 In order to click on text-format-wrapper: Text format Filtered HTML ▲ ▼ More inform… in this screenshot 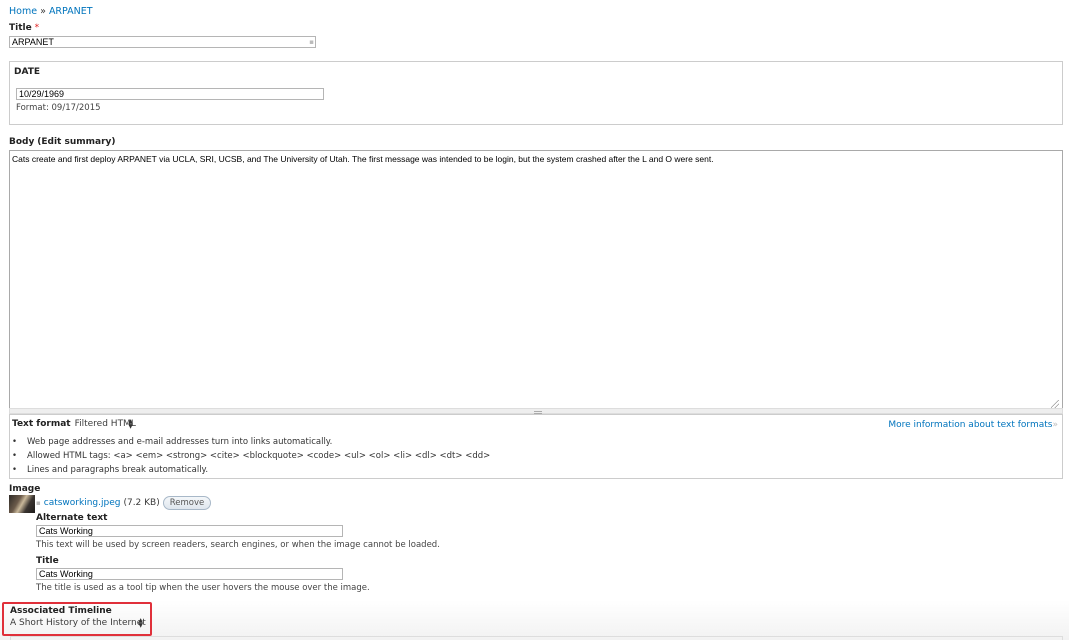, I will do `click(536, 446)`.